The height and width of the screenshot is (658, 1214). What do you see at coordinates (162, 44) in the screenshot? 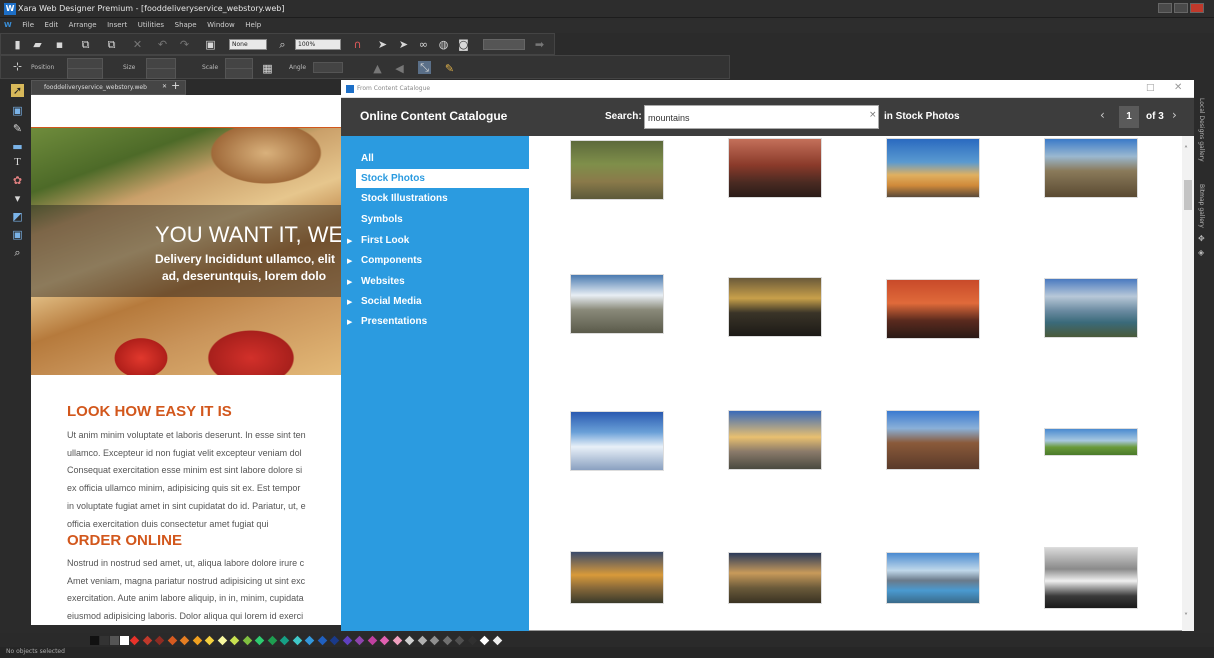
I see `undo-icon: ↶` at bounding box center [162, 44].